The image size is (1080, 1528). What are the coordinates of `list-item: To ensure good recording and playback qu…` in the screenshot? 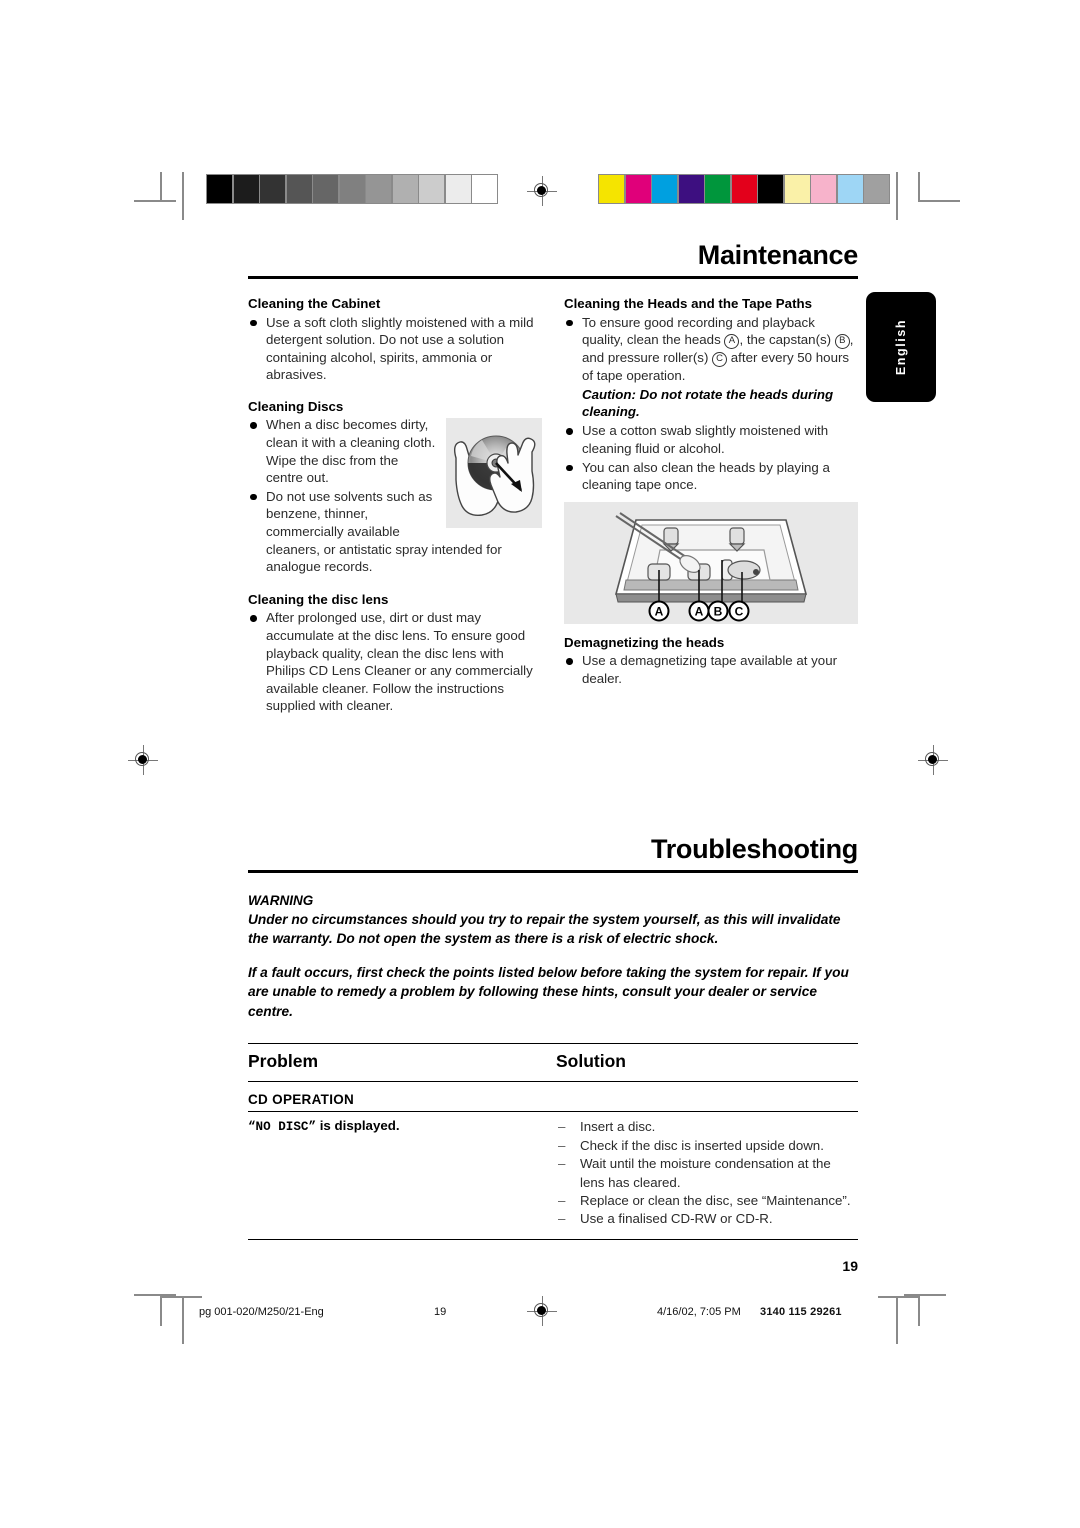 It's located at (711, 349).